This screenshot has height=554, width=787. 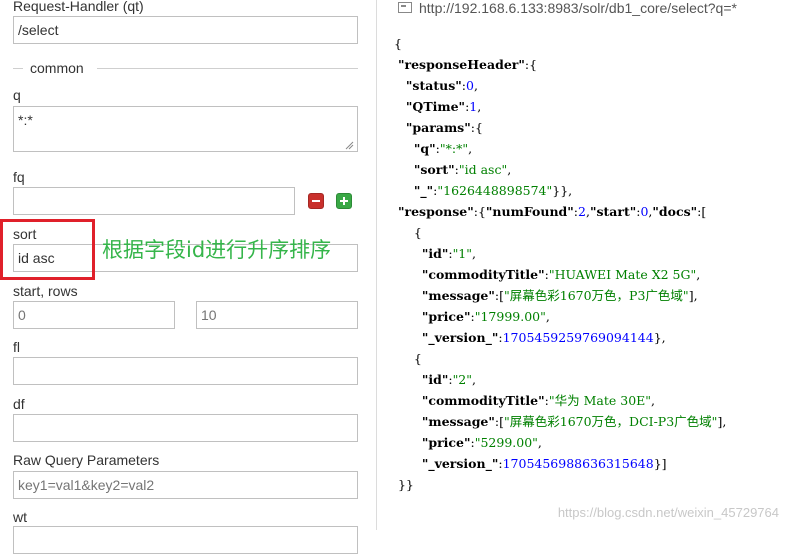 What do you see at coordinates (454, 148) in the screenshot?
I see `json-token: "*:*"` at bounding box center [454, 148].